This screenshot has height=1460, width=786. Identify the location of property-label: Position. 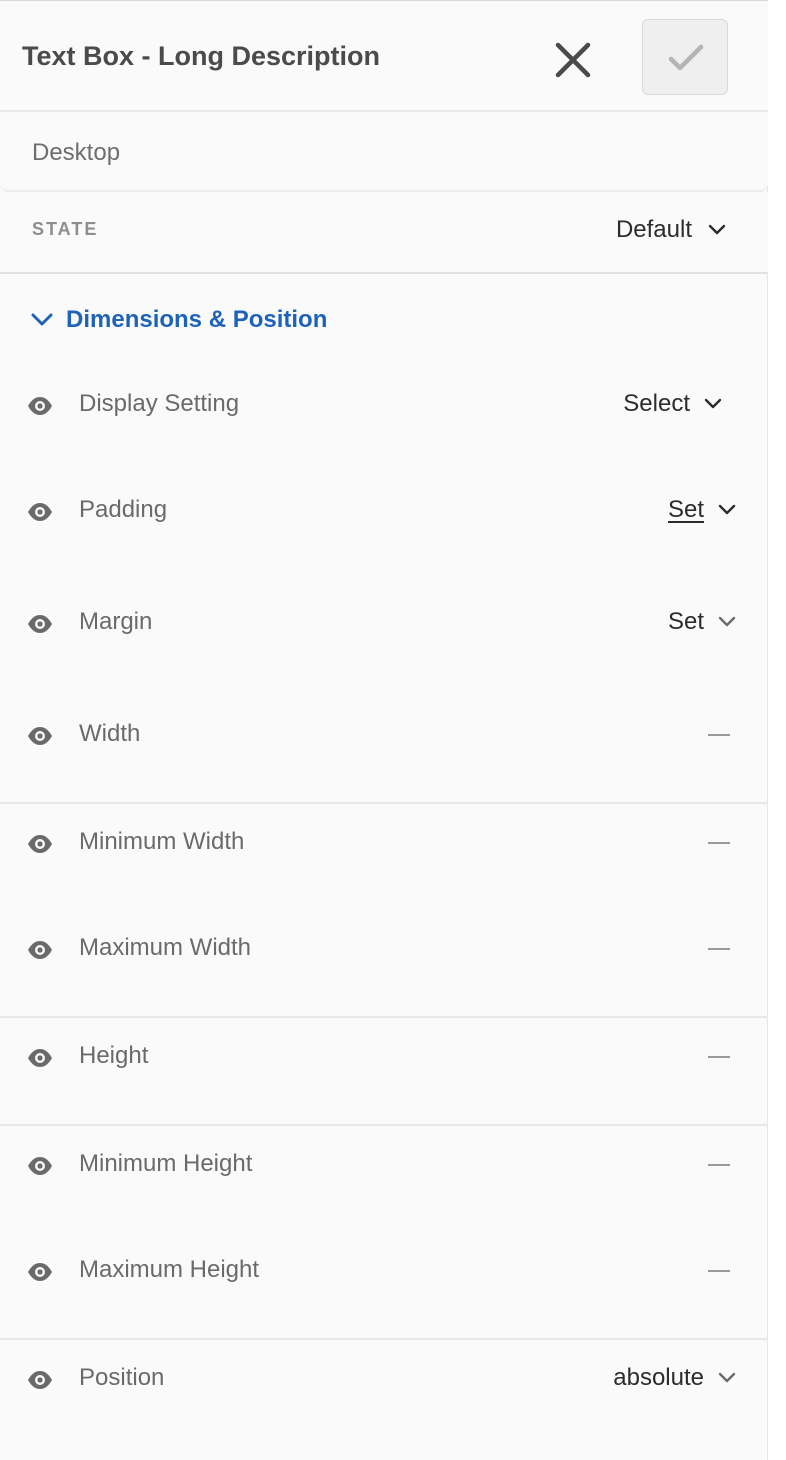
(122, 1377).